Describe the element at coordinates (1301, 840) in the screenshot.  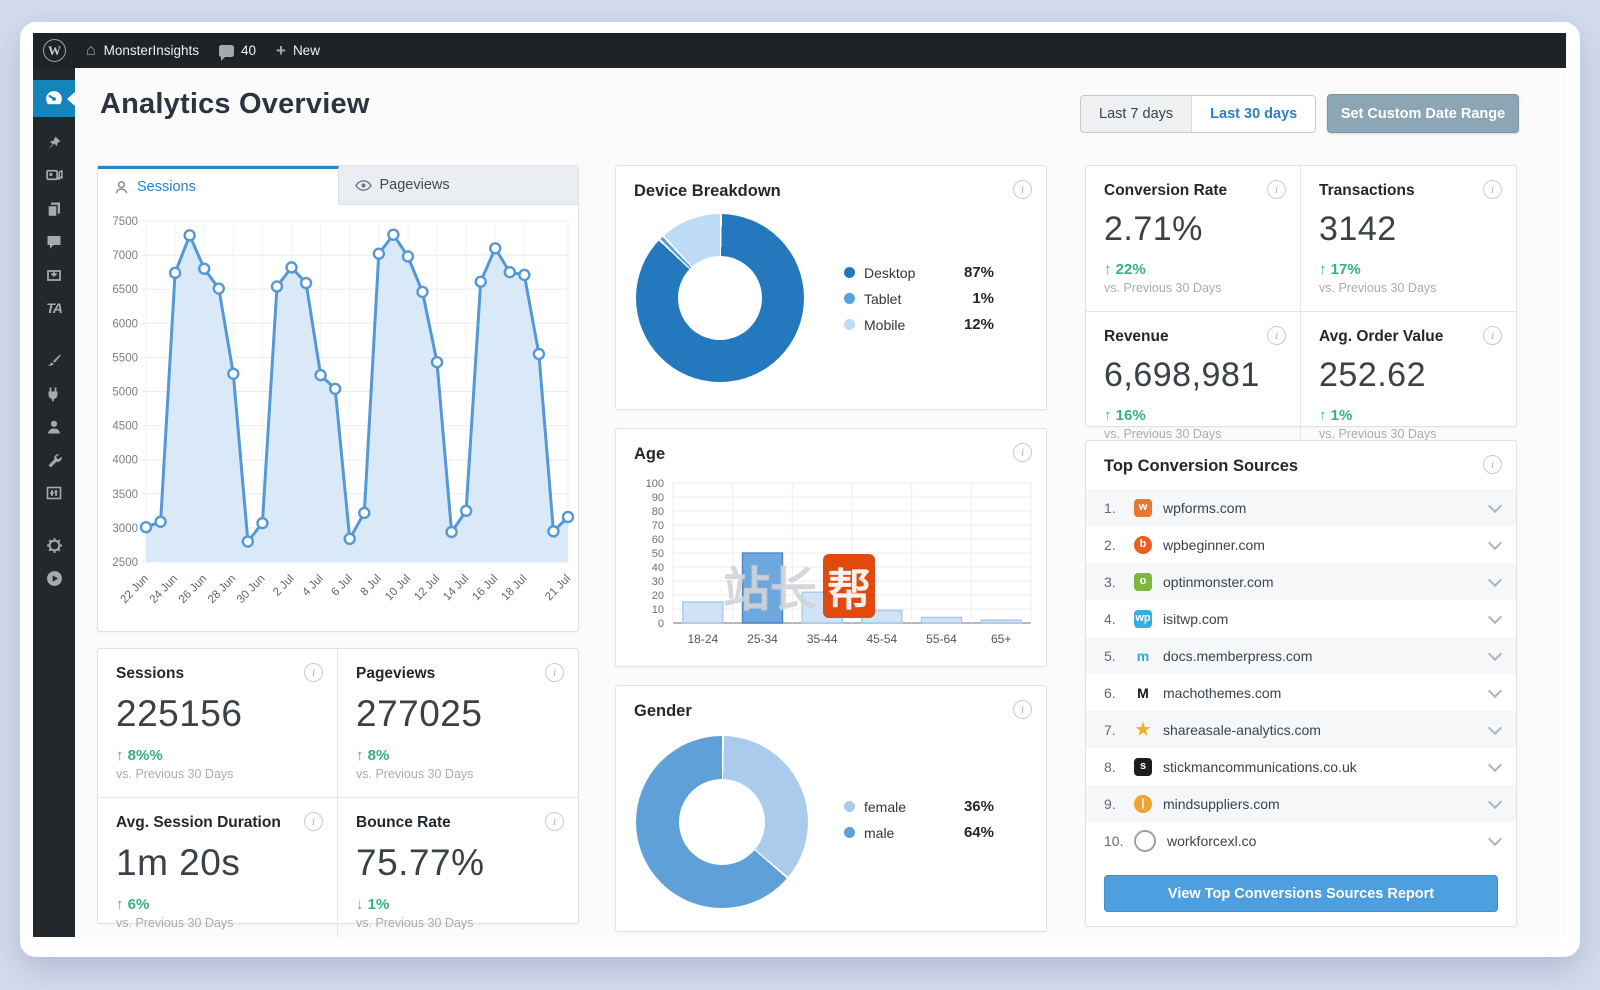
I see `conversion-source-row: 10. workforcexl.co` at that location.